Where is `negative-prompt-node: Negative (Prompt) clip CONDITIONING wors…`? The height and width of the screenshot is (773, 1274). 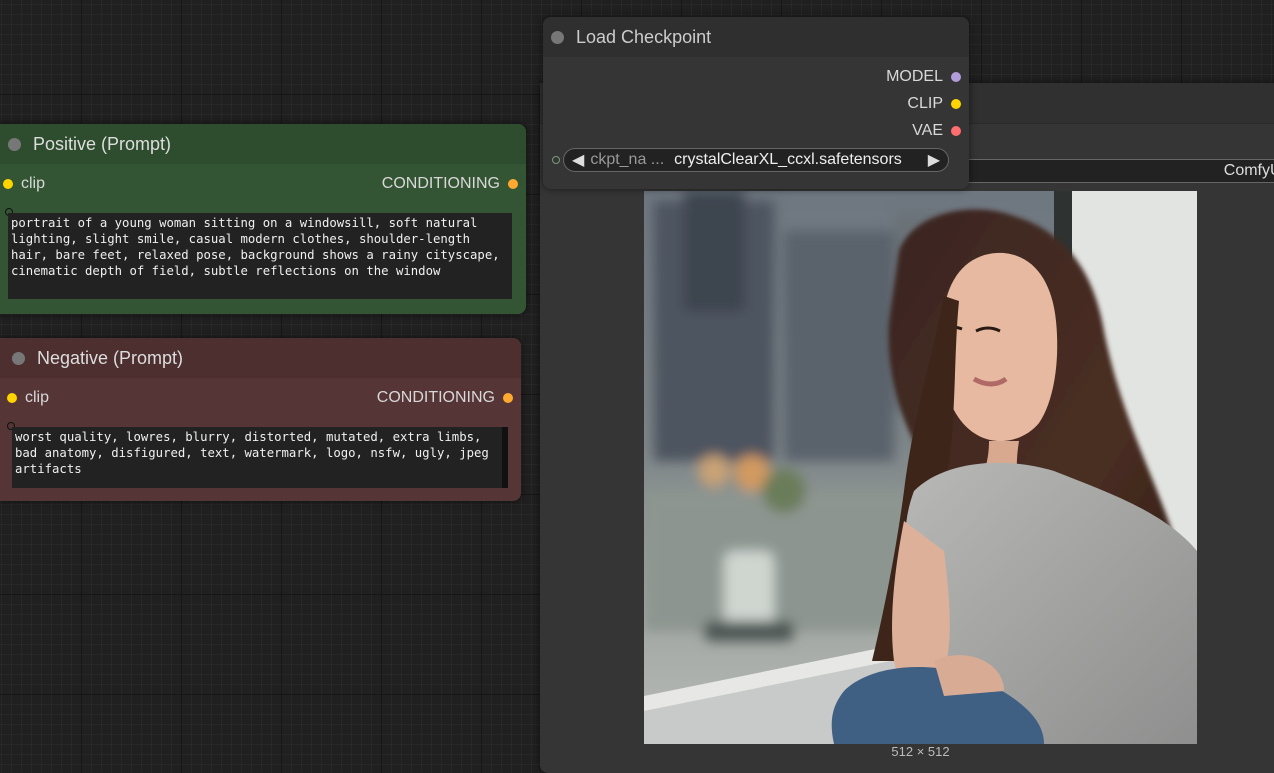 negative-prompt-node: Negative (Prompt) clip CONDITIONING wors… is located at coordinates (260, 419).